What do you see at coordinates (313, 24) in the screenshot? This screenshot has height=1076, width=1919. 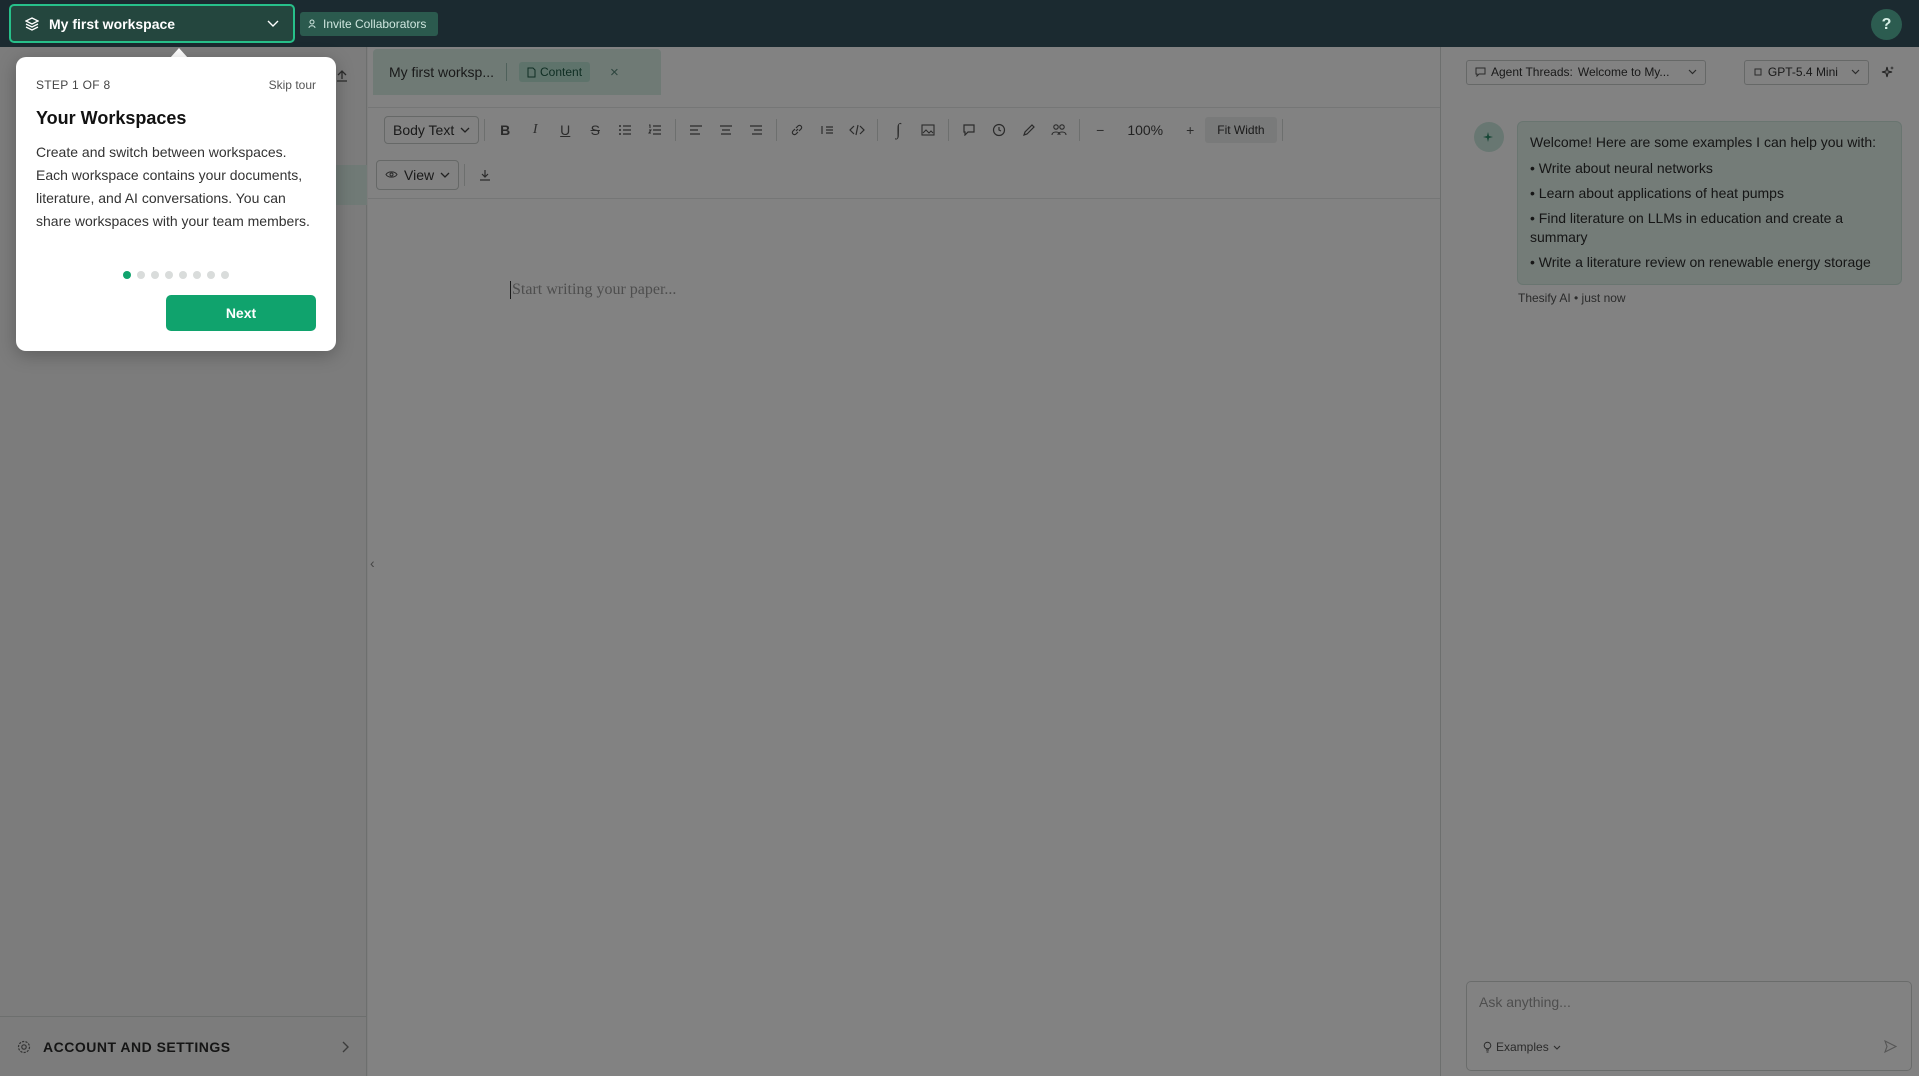 I see `user-plus-icon` at bounding box center [313, 24].